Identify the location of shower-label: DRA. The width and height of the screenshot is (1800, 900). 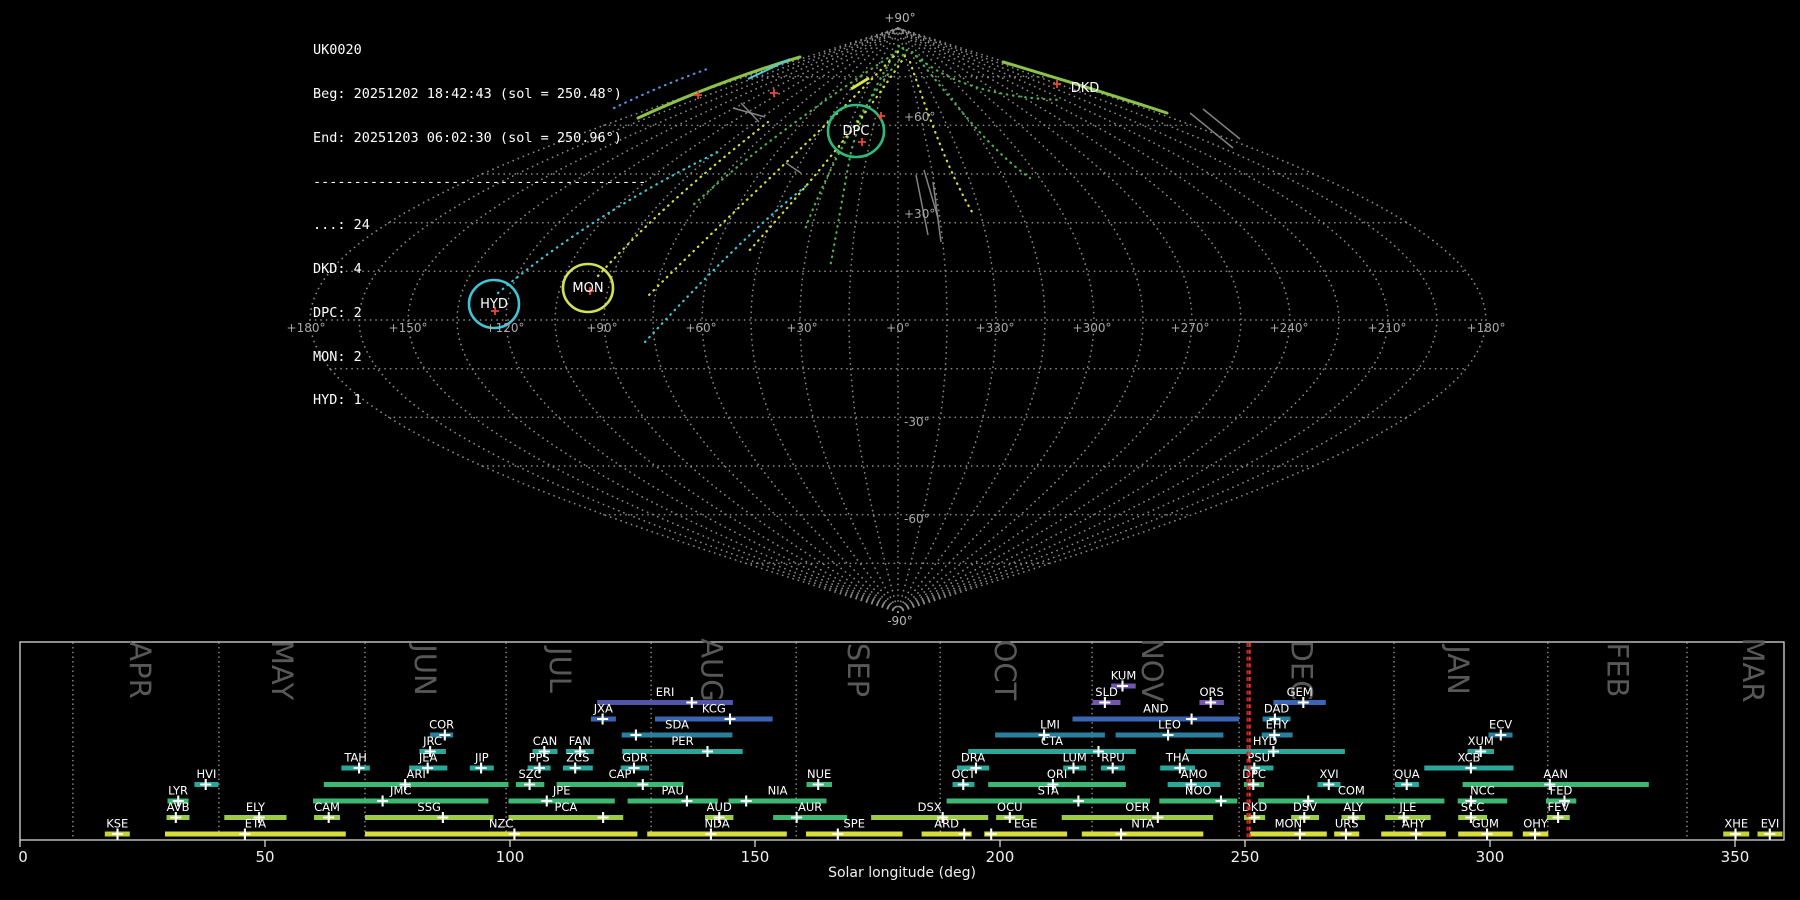
(973, 758).